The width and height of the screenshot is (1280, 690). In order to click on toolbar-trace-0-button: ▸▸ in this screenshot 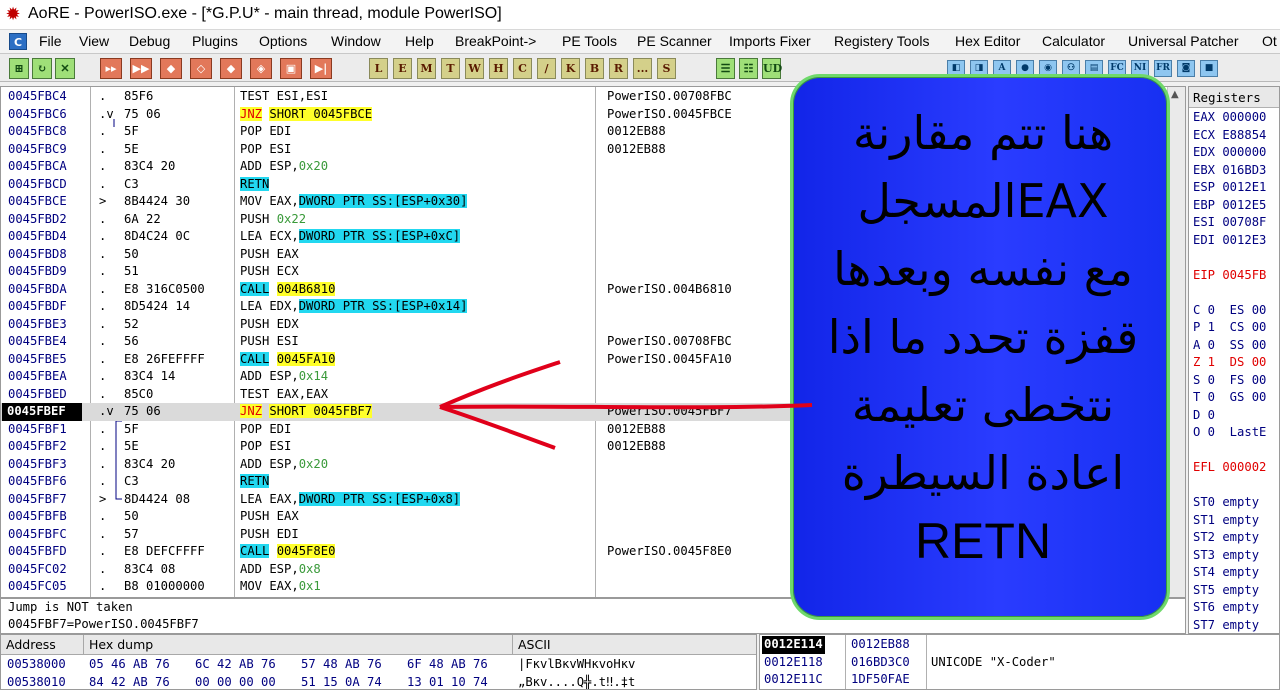, I will do `click(111, 68)`.